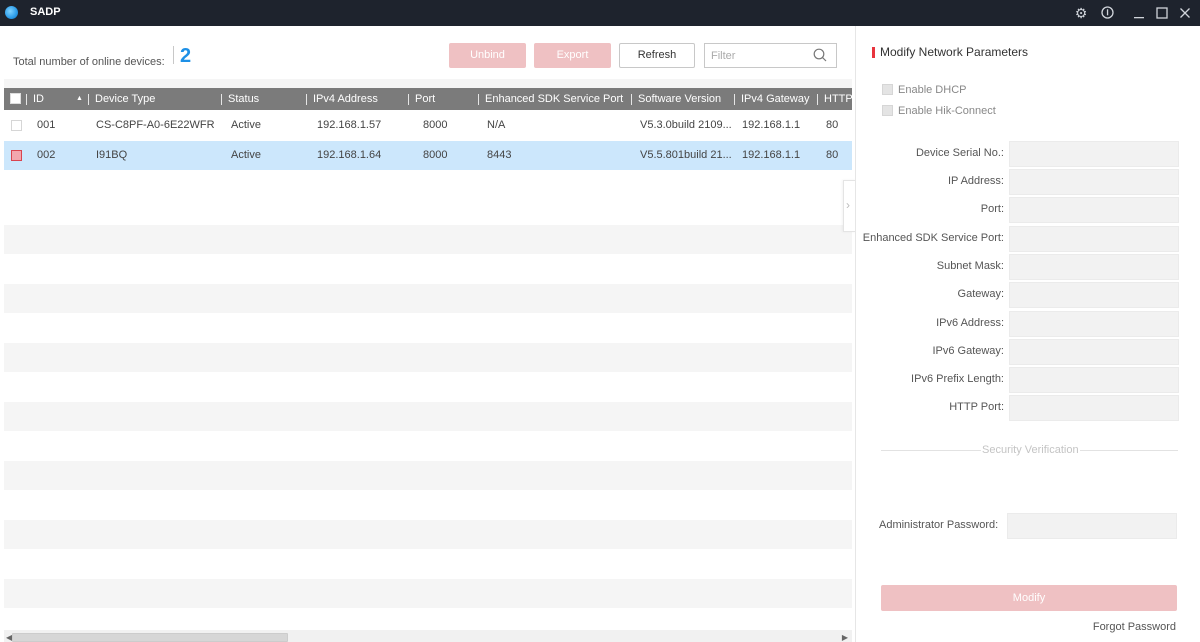  Describe the element at coordinates (155, 125) in the screenshot. I see `cell-device-type: CS-C8PF-A0-6E22WFR` at that location.